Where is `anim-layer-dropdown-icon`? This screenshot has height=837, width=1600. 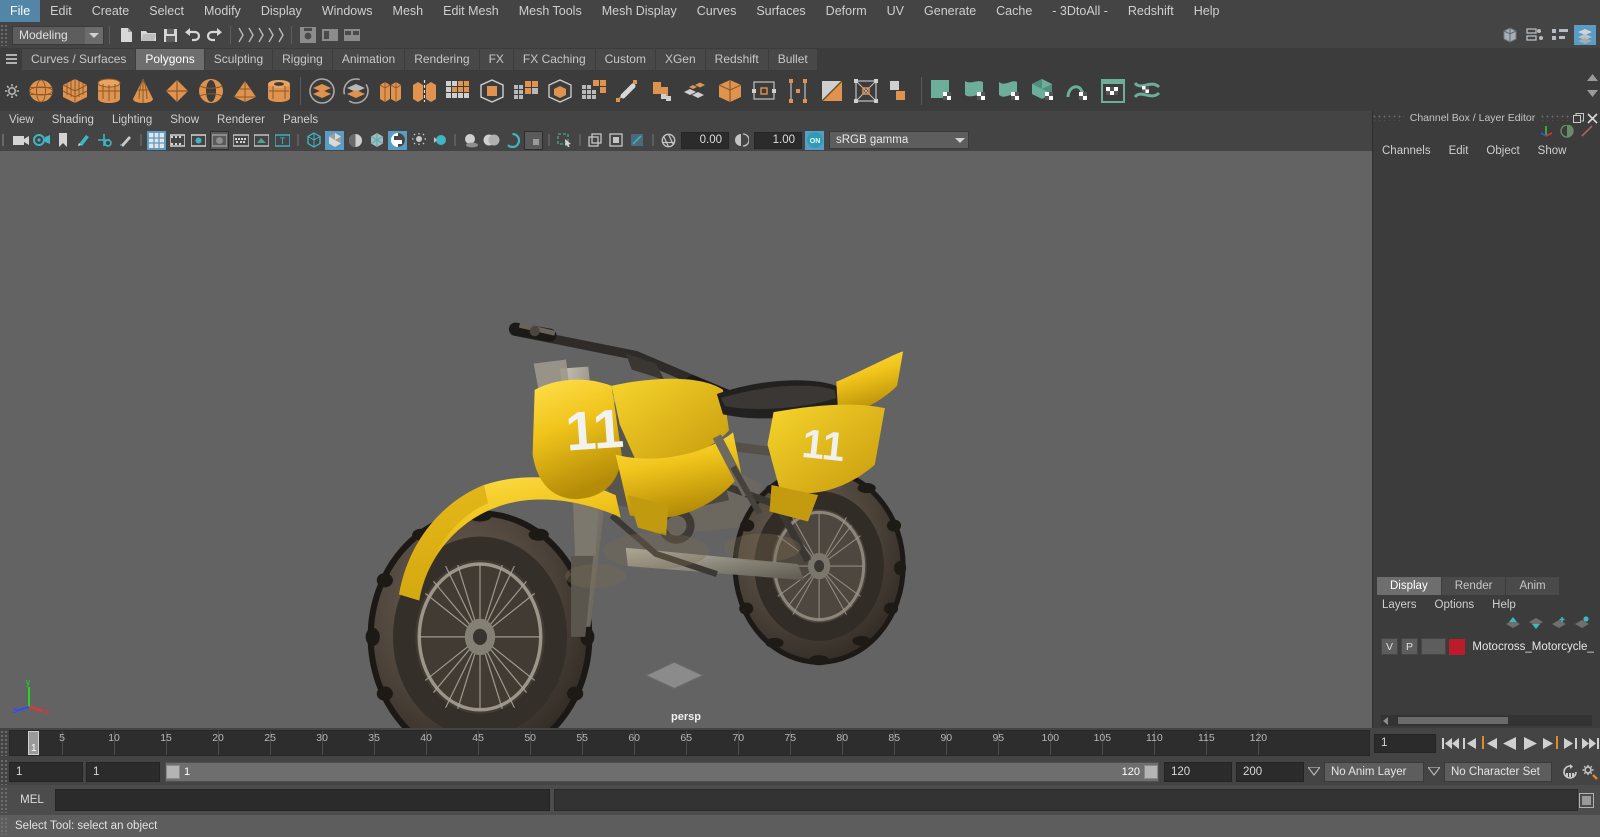 anim-layer-dropdown-icon is located at coordinates (1434, 772).